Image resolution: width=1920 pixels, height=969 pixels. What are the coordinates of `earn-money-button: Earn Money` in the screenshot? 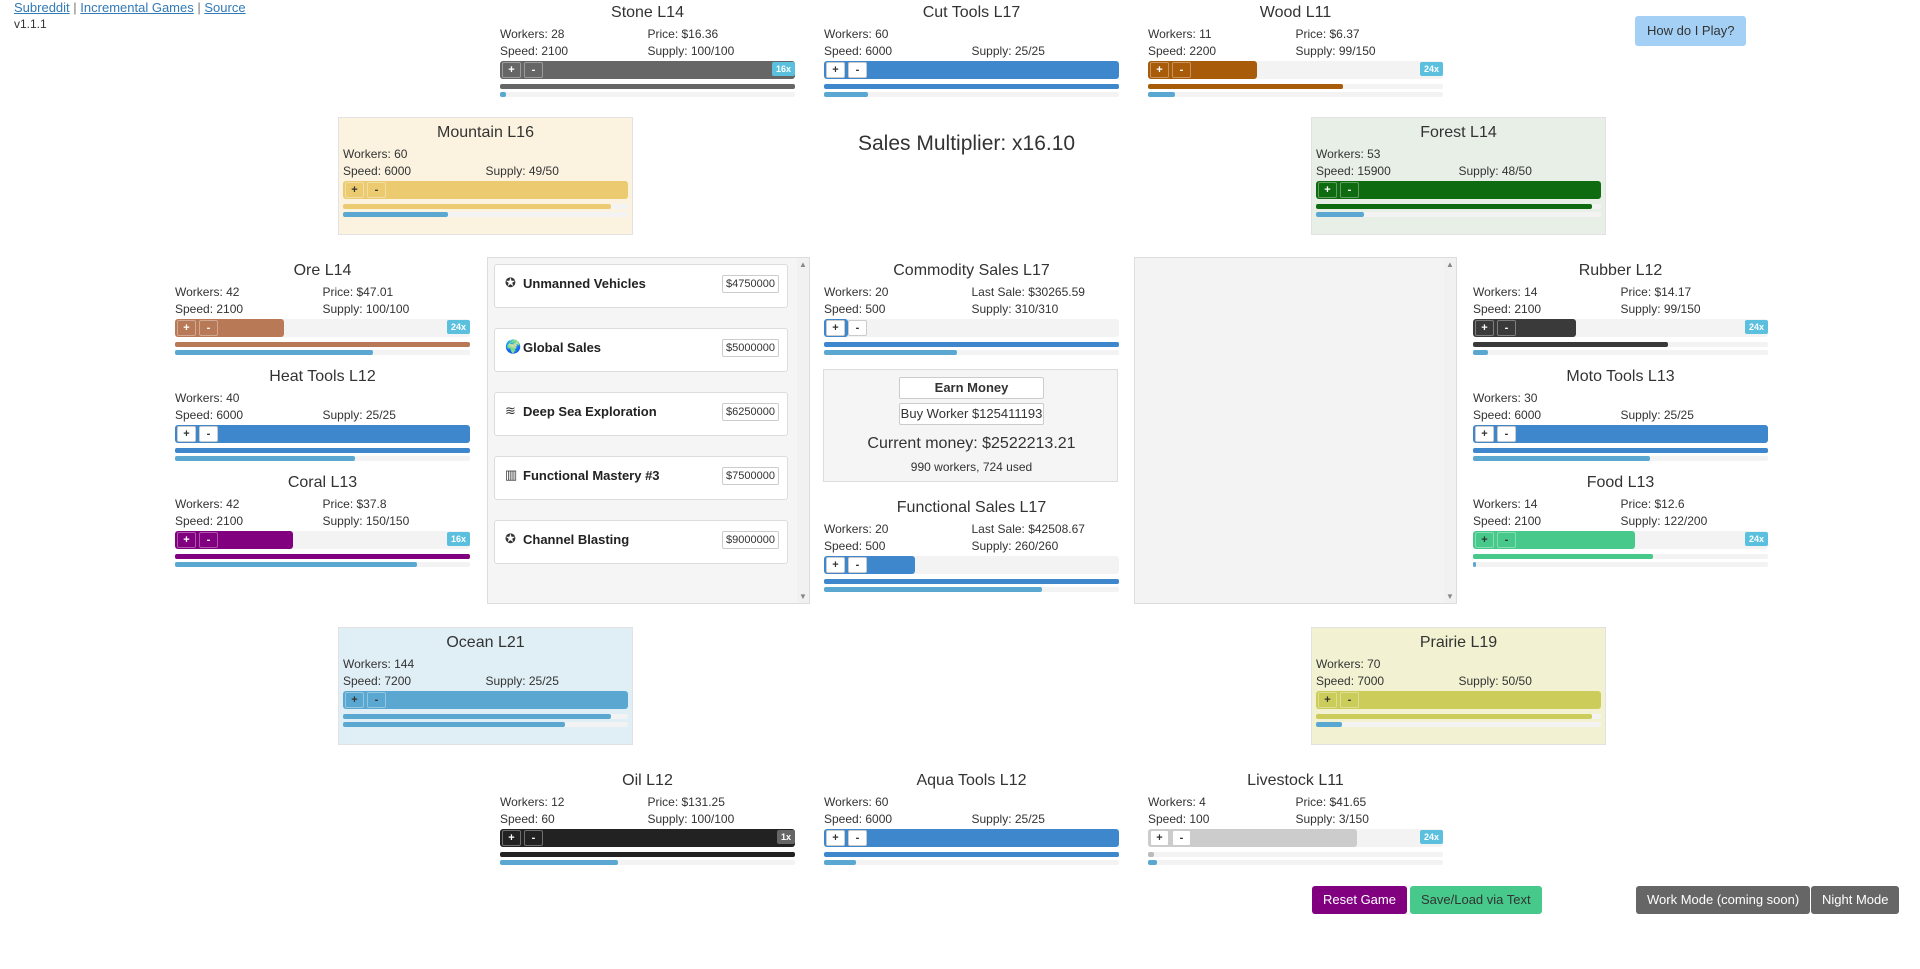 It's located at (971, 388).